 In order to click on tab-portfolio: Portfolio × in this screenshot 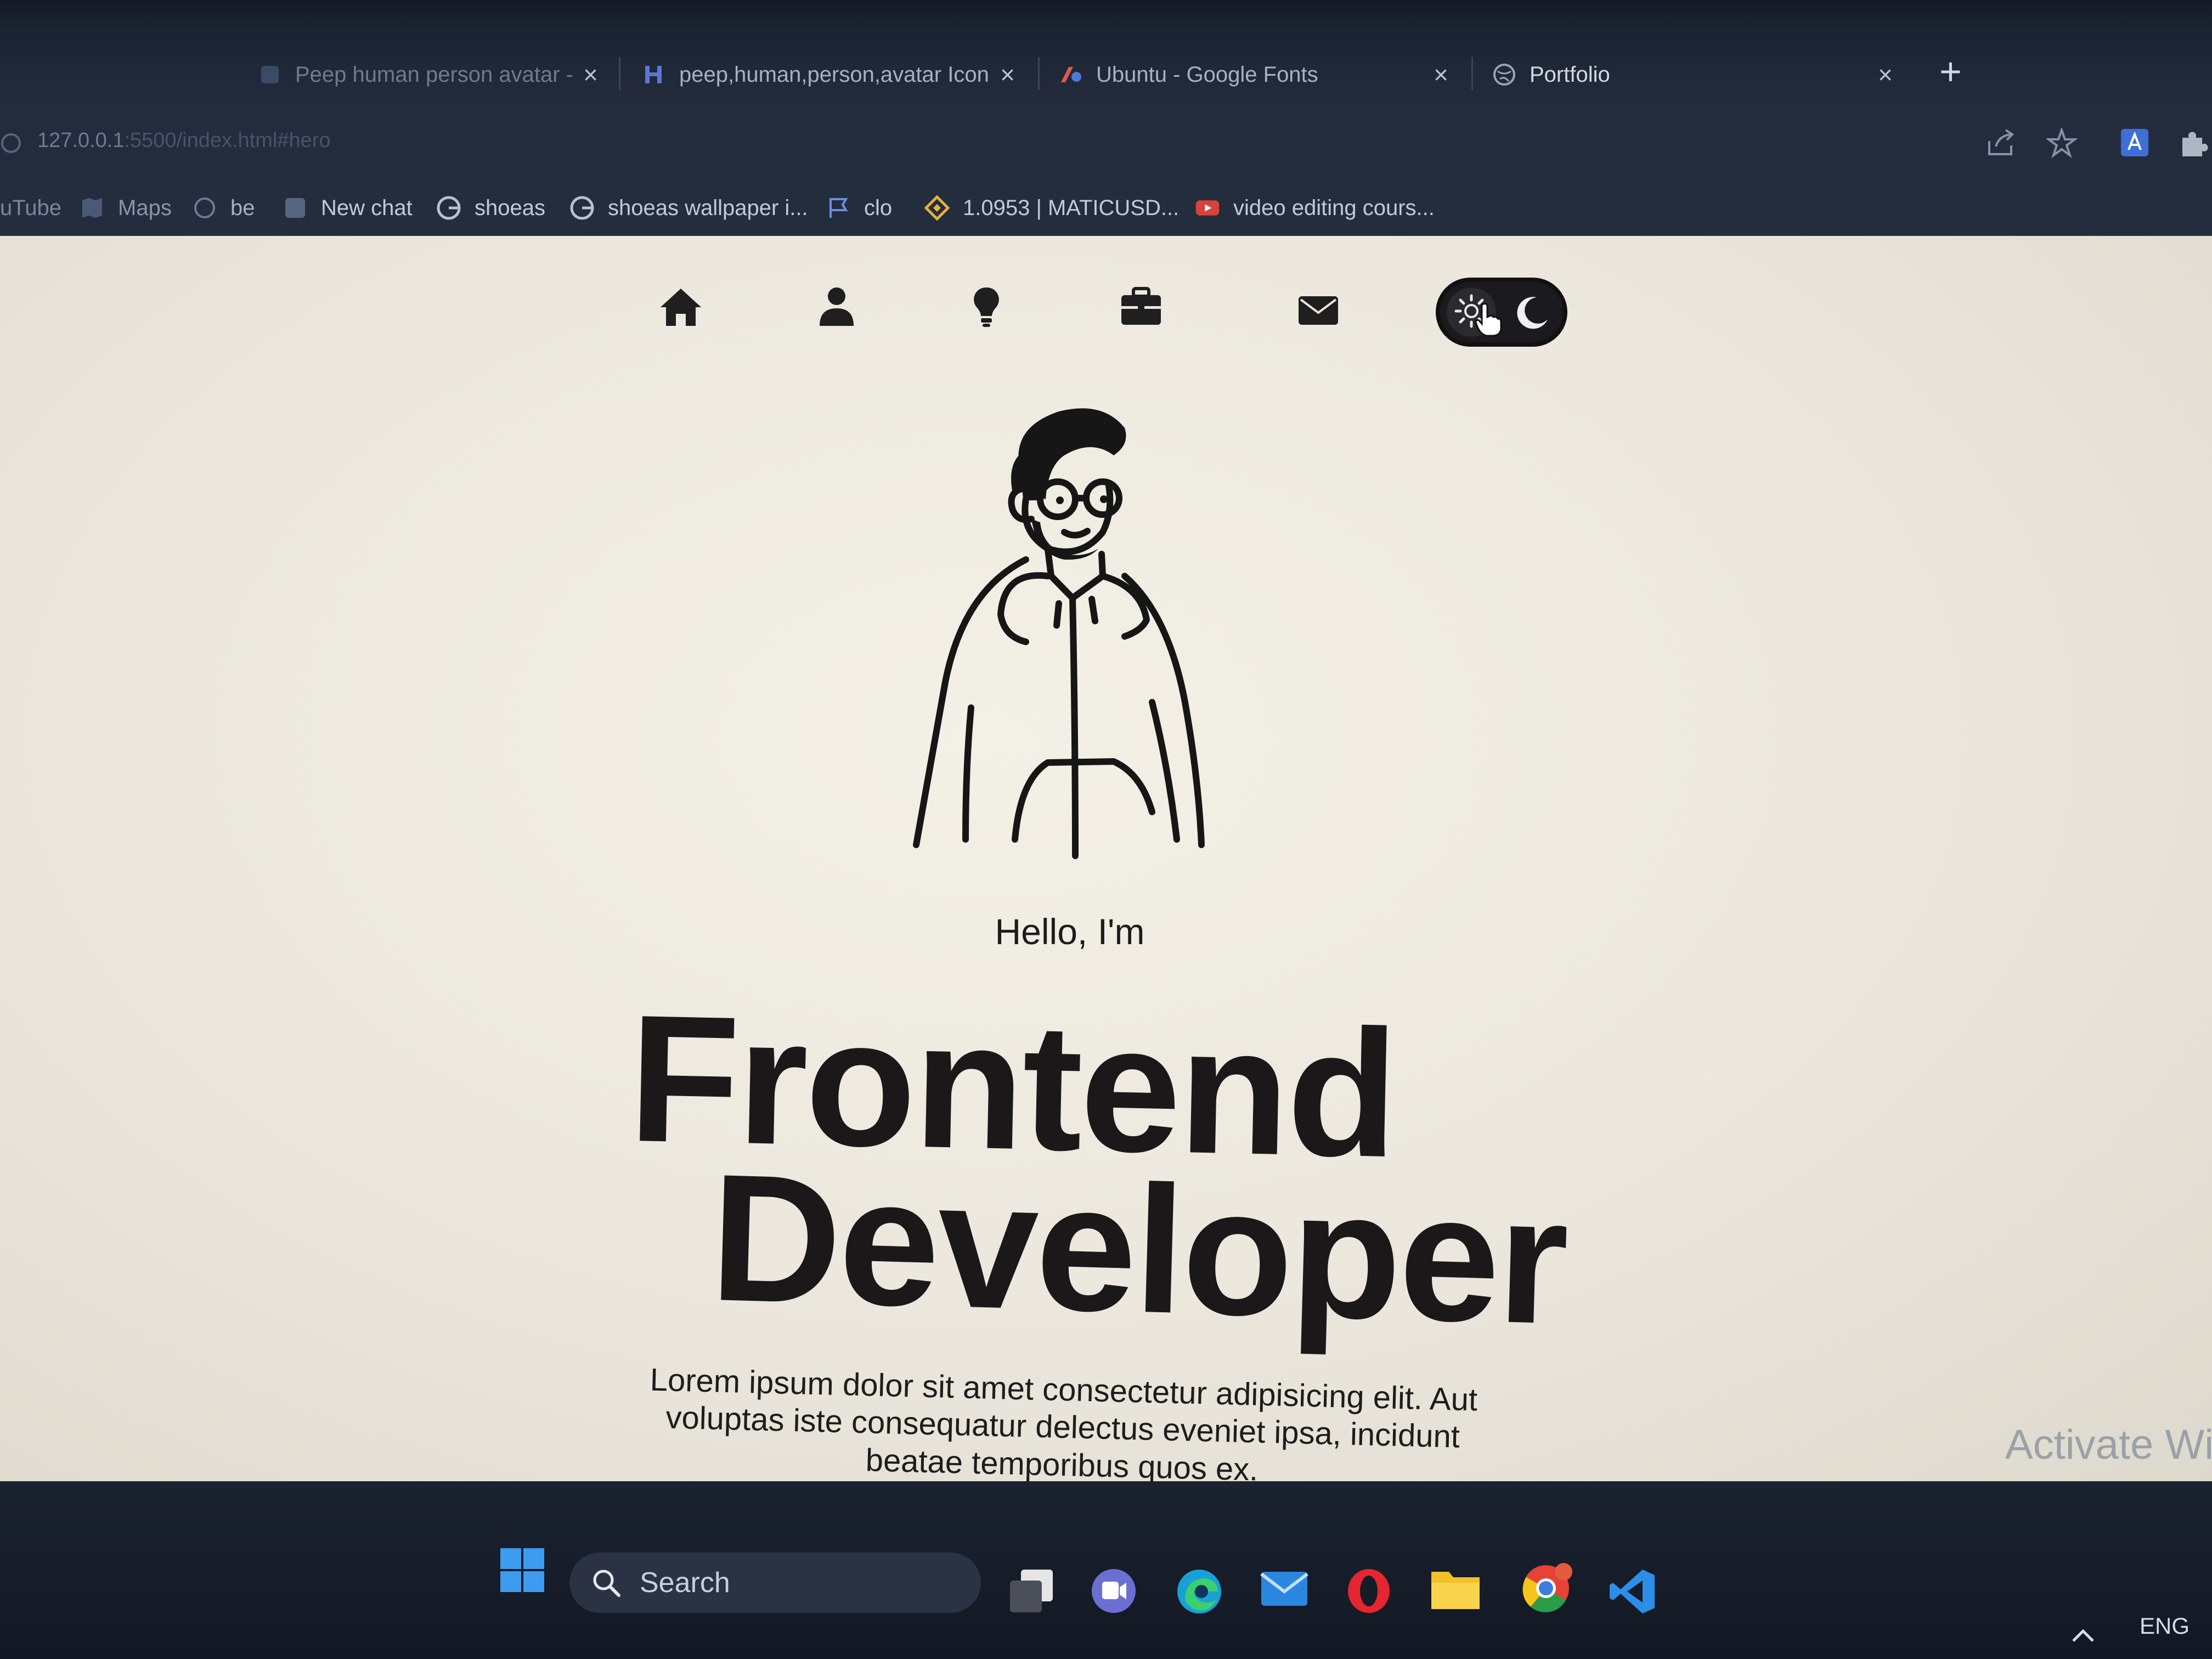, I will do `click(1692, 74)`.